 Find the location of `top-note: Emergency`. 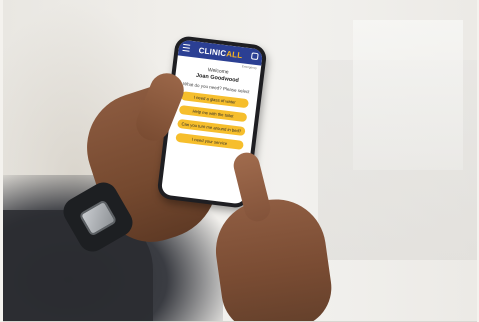

top-note: Emergency is located at coordinates (250, 67).